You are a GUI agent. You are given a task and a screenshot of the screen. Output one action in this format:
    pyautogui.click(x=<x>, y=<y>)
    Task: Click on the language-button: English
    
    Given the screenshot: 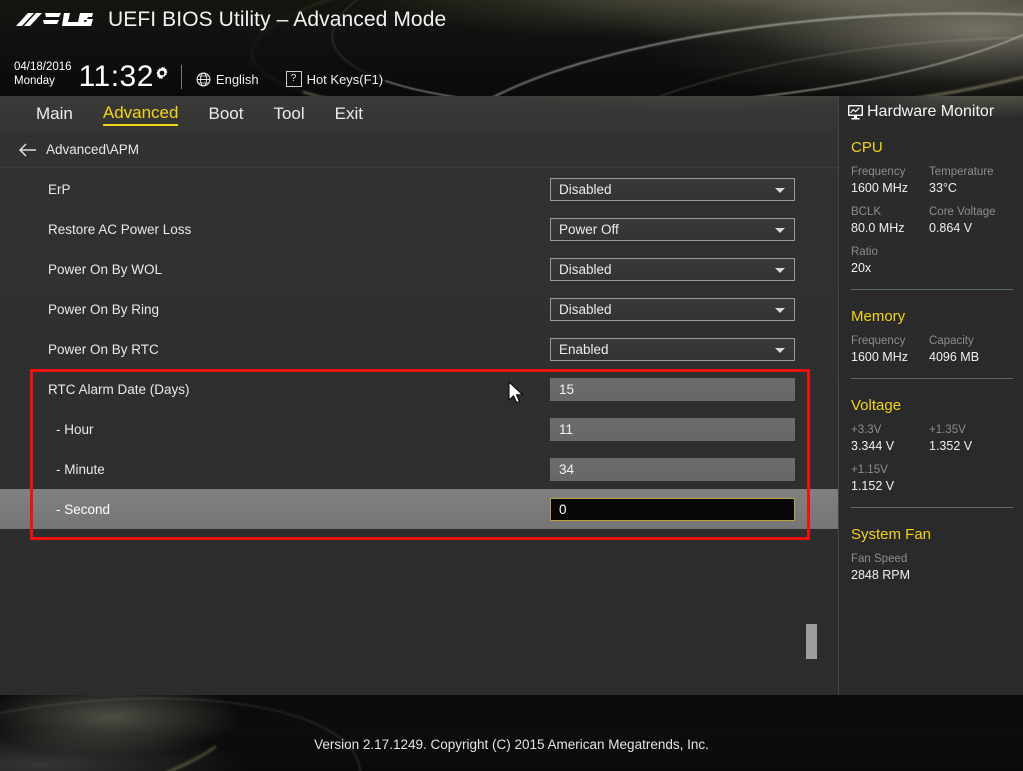 What is the action you would take?
    pyautogui.click(x=227, y=79)
    